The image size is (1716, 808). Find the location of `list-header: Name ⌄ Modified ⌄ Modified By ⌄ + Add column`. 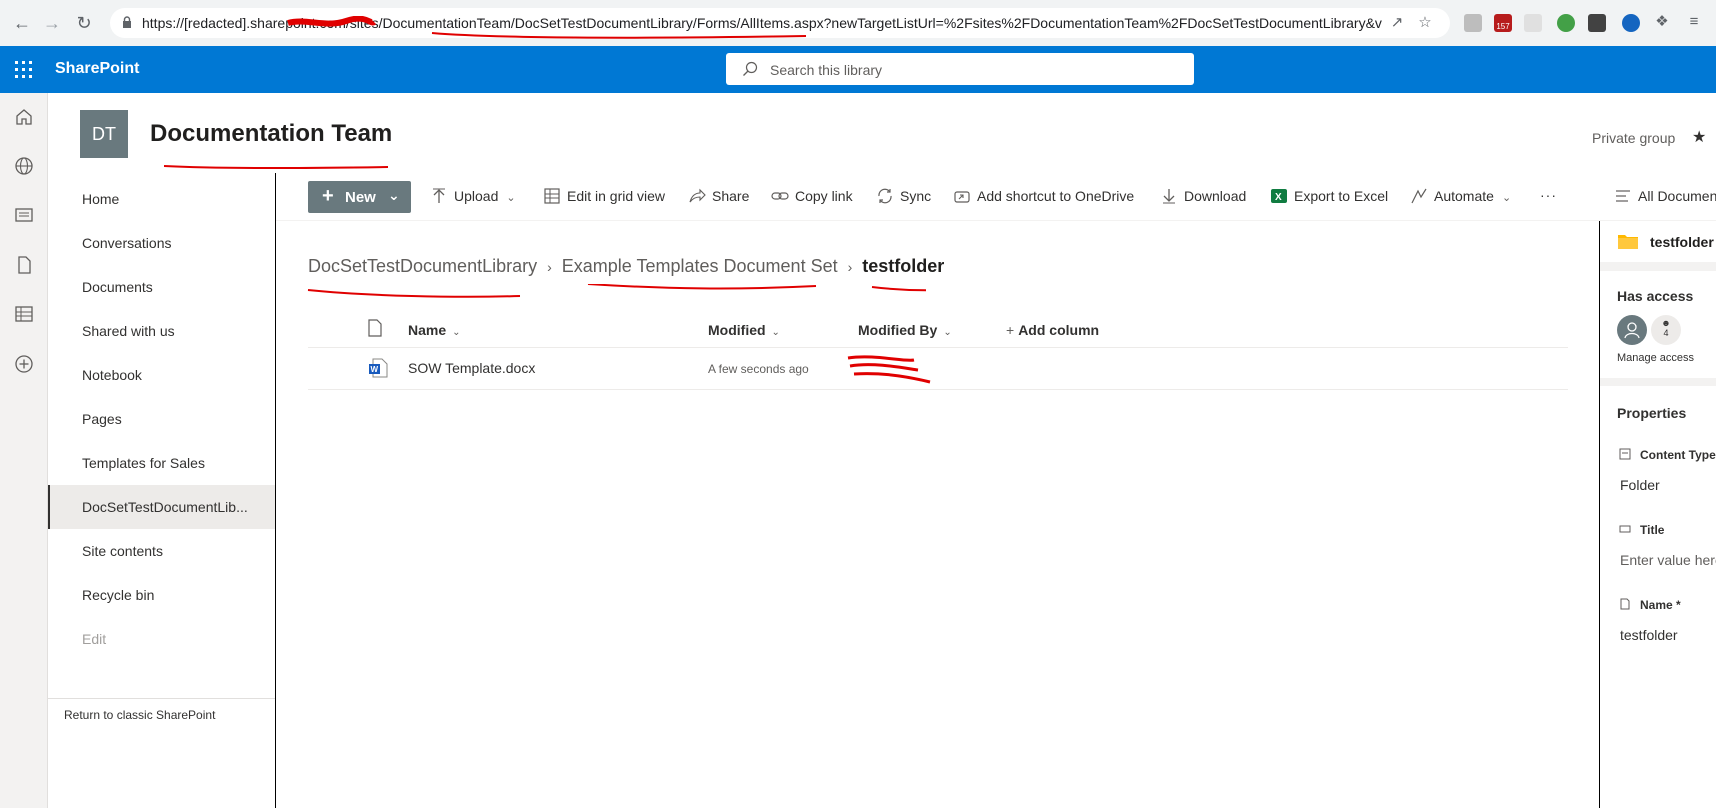

list-header: Name ⌄ Modified ⌄ Modified By ⌄ + Add column is located at coordinates (938, 329).